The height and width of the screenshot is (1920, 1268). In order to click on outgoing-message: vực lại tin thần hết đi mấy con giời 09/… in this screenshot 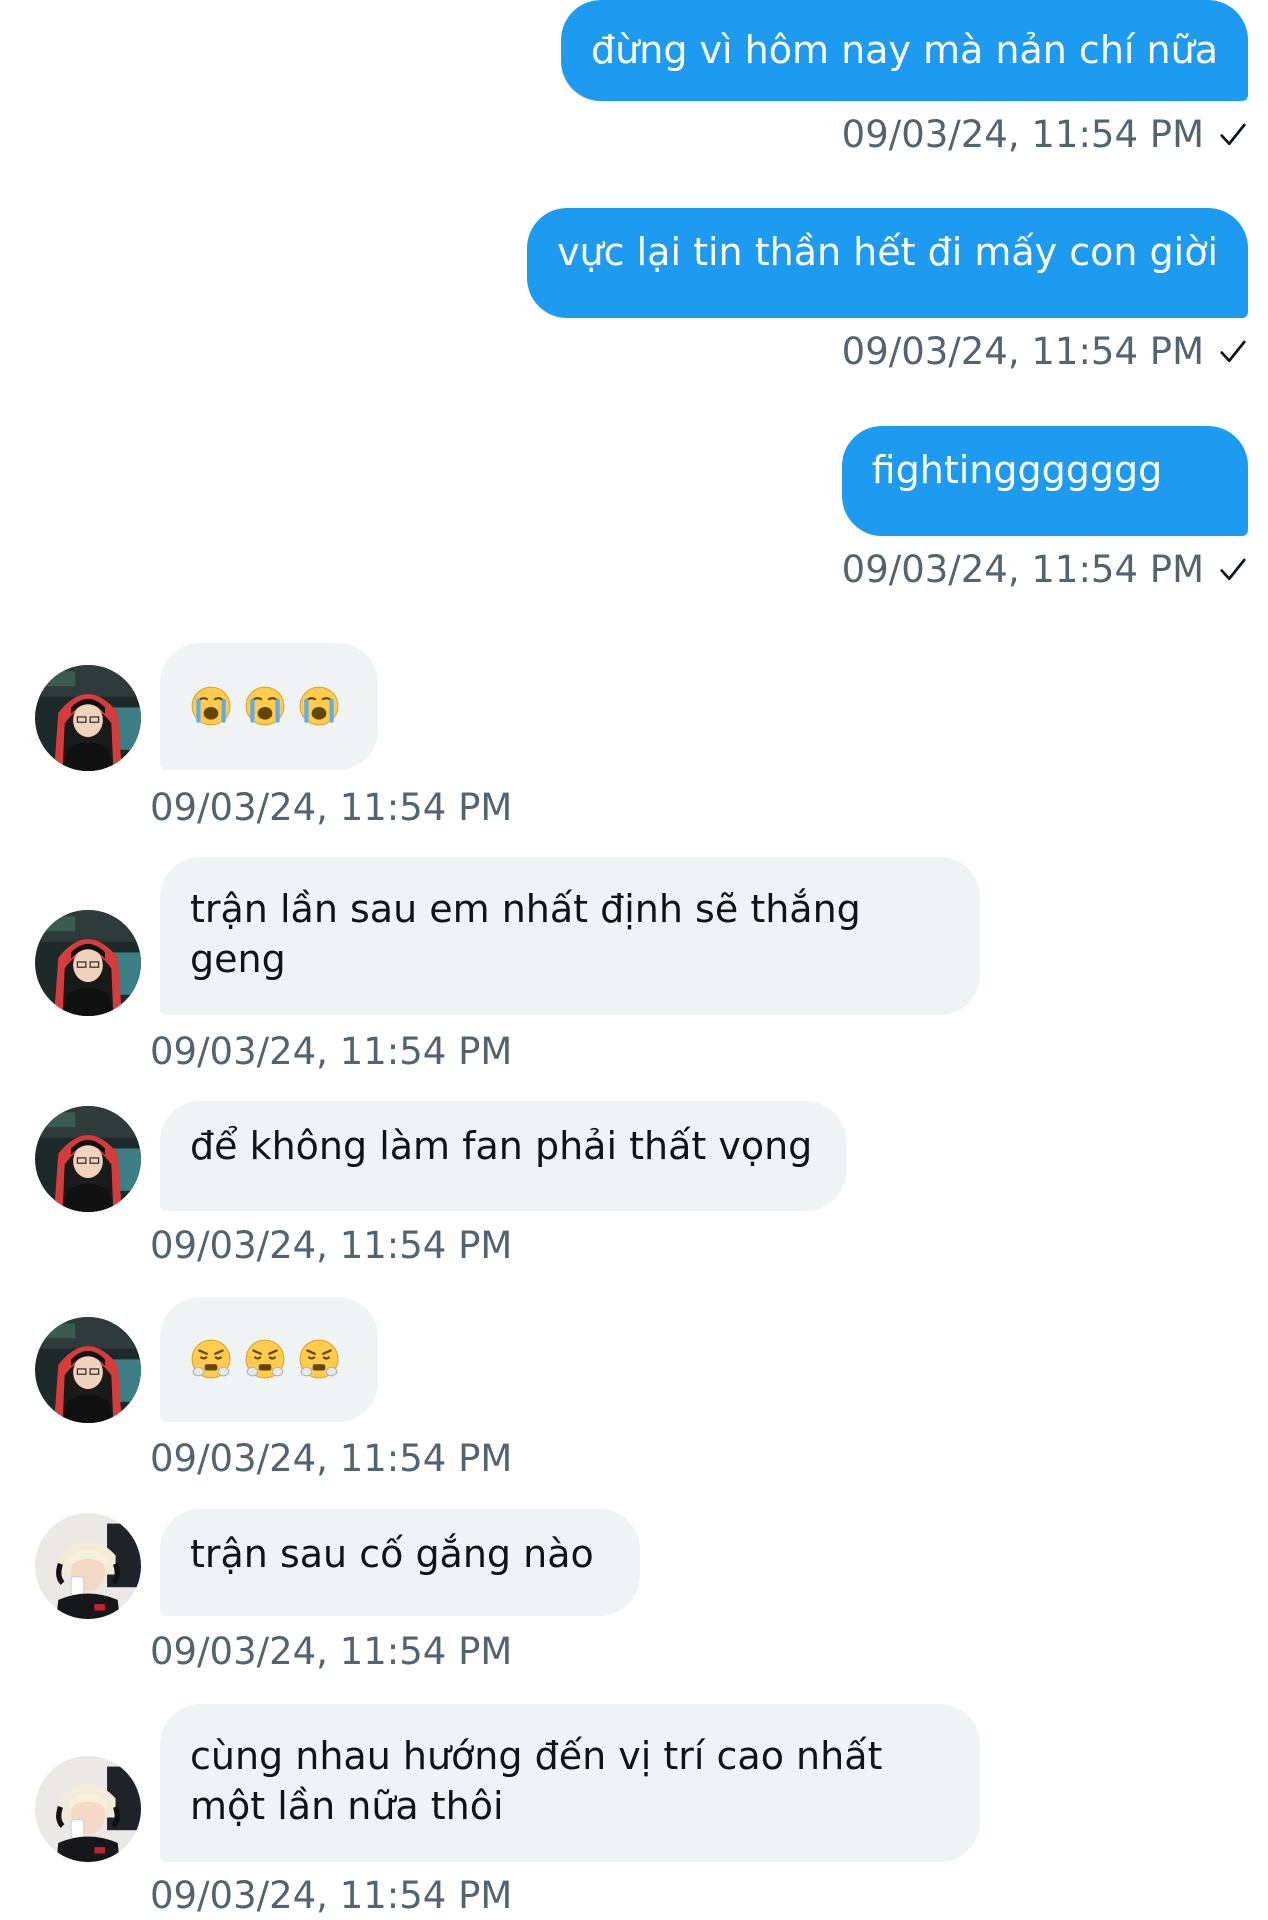, I will do `click(887, 291)`.